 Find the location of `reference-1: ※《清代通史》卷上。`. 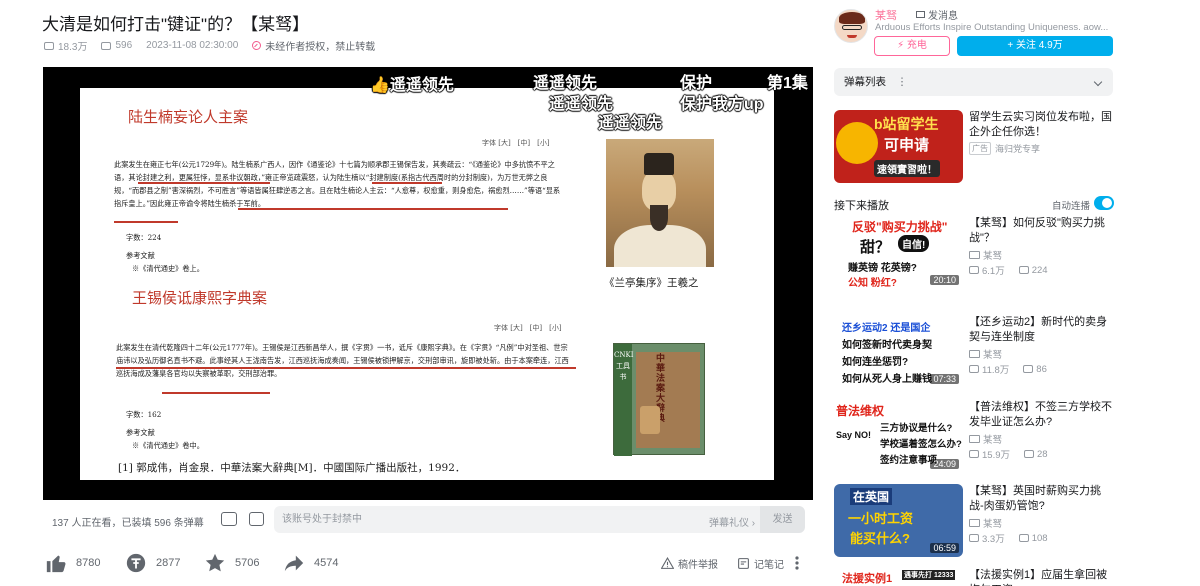

reference-1: ※《清代通史》卷上。 is located at coordinates (168, 268).